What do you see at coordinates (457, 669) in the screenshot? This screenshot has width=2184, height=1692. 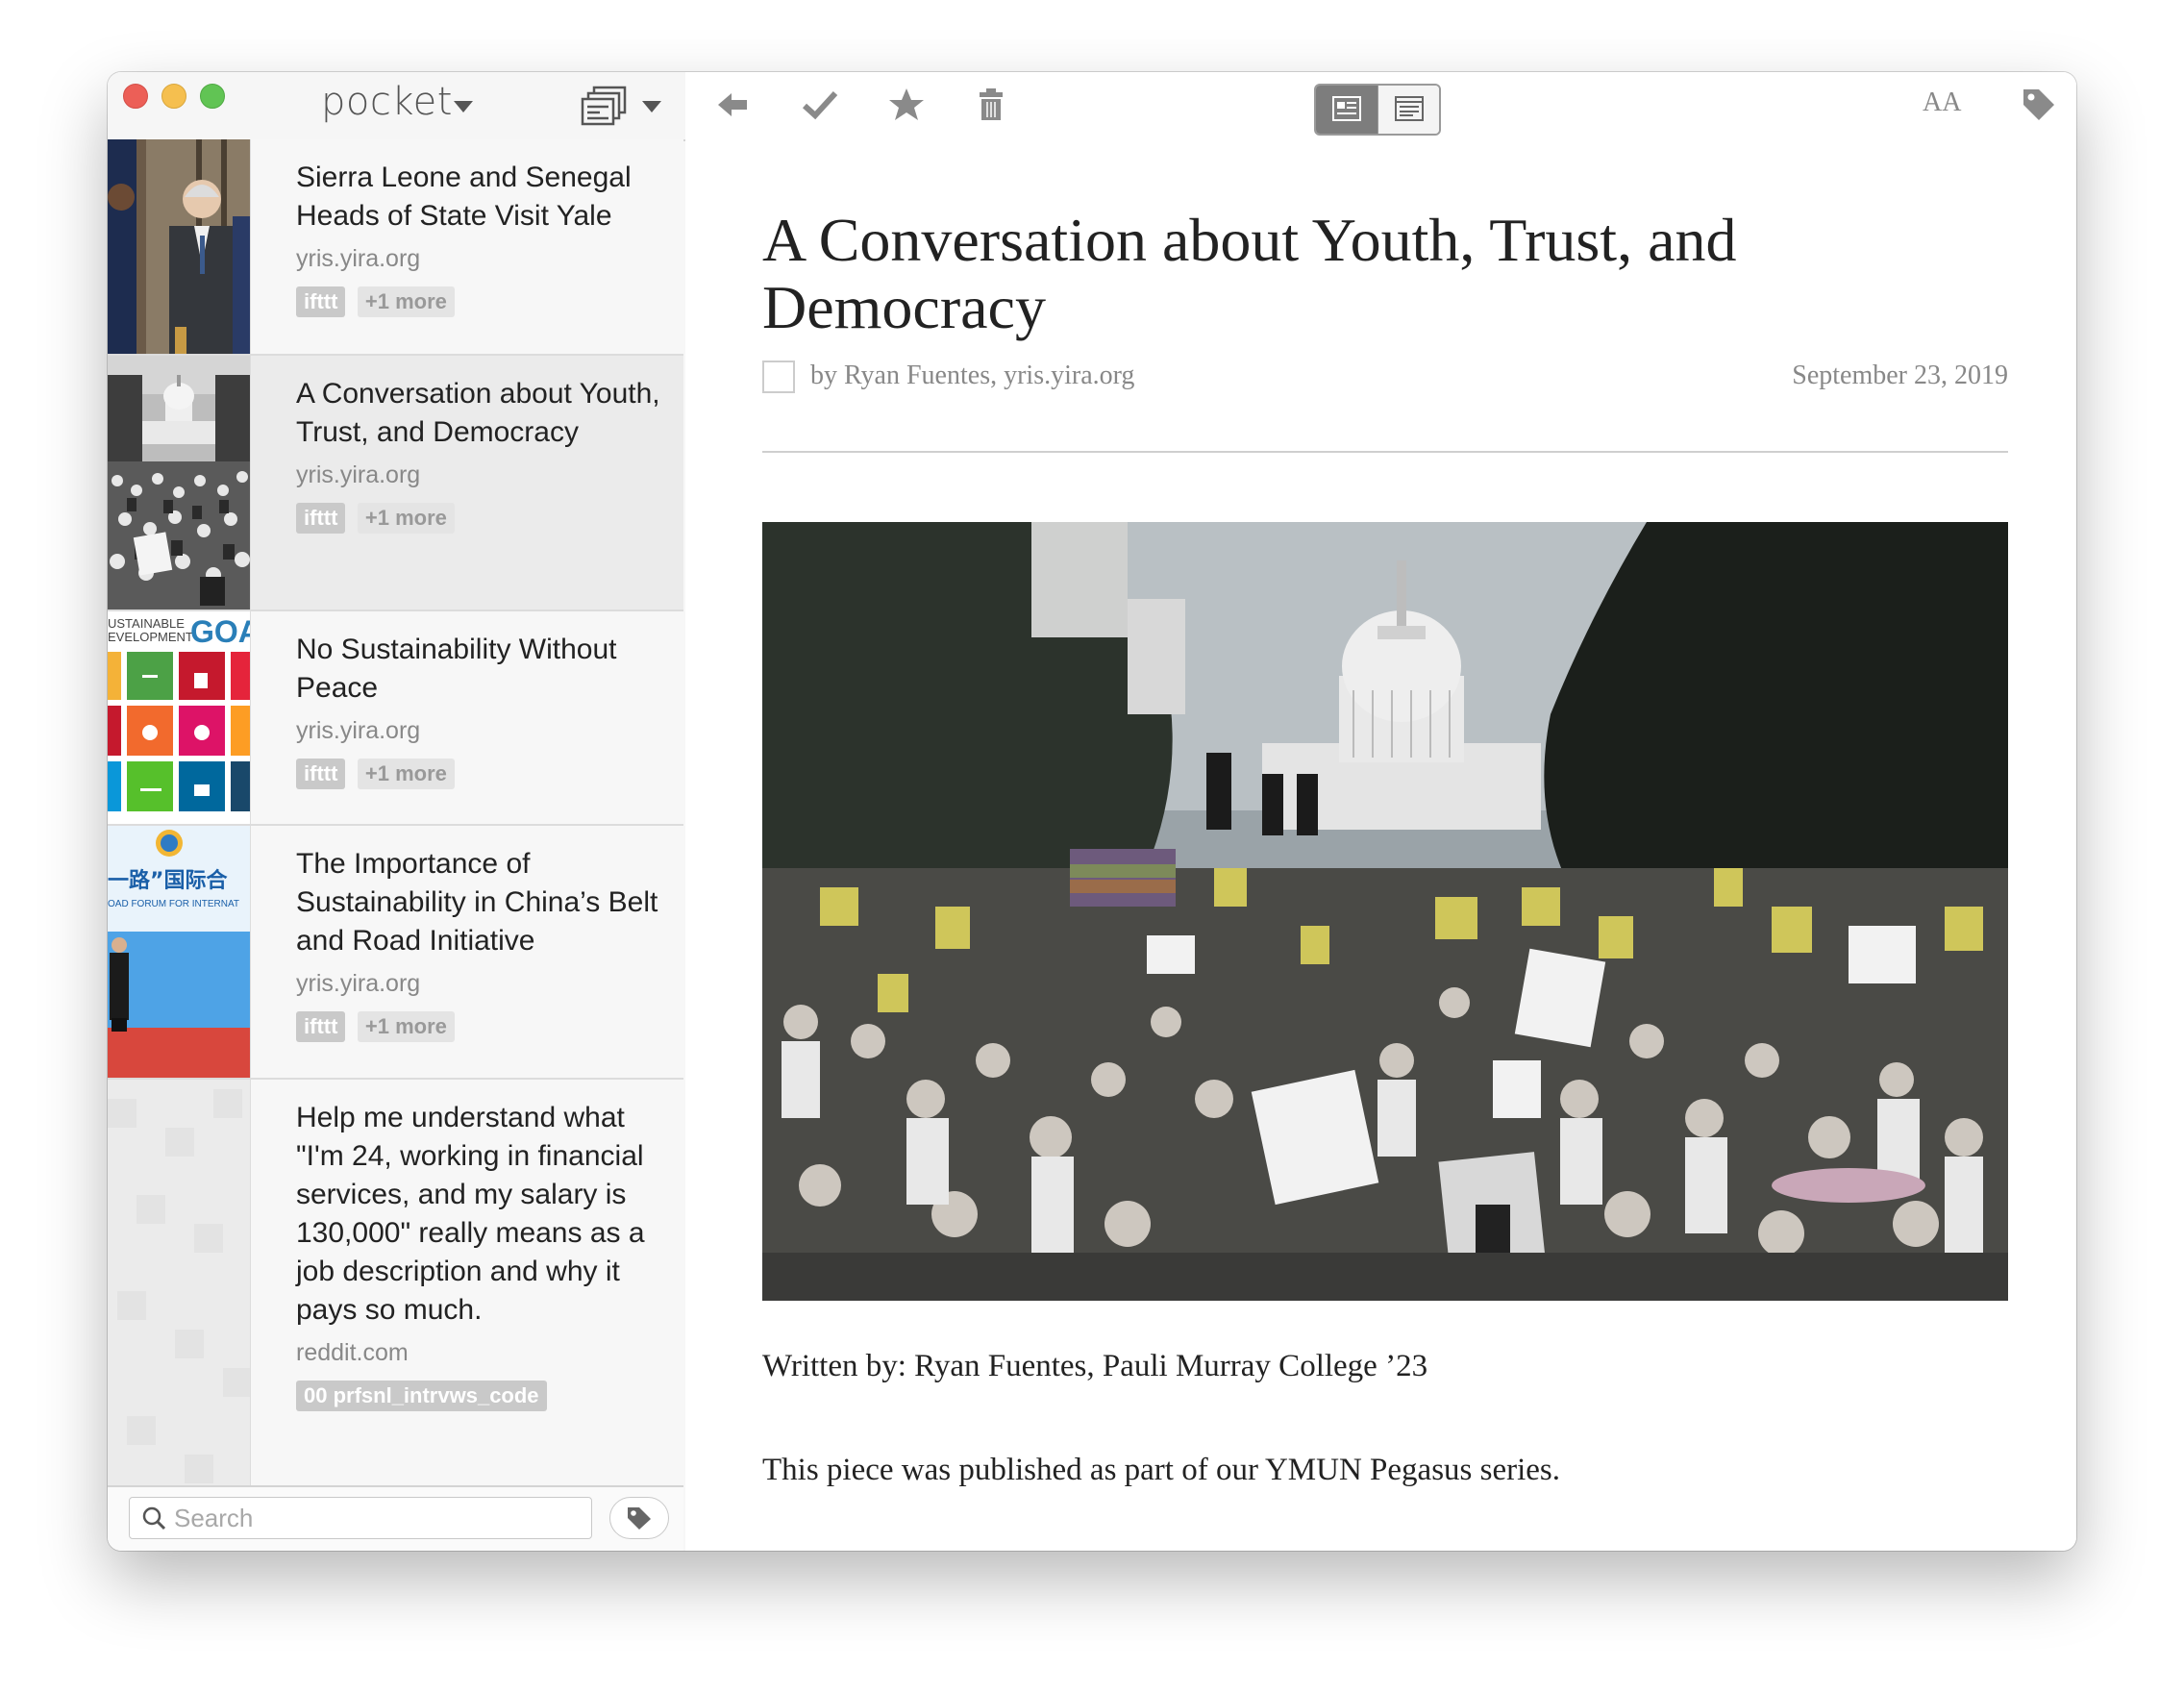 I see `item-title: No Sustainability Without Peace` at bounding box center [457, 669].